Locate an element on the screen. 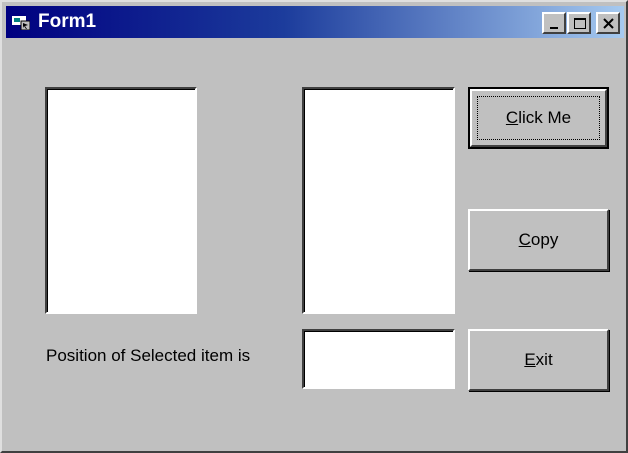 The width and height of the screenshot is (628, 453). click-me-button: Click Me is located at coordinates (538, 118).